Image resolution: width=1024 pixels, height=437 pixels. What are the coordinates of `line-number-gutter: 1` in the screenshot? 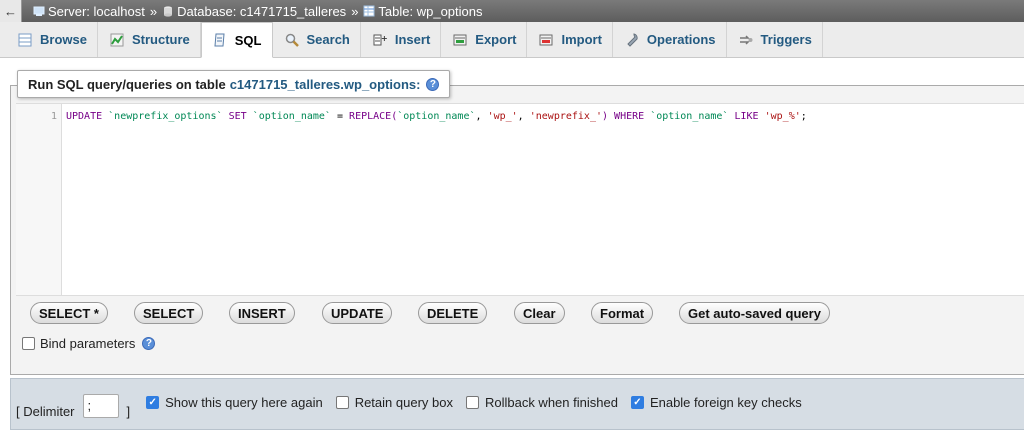 It's located at (39, 199).